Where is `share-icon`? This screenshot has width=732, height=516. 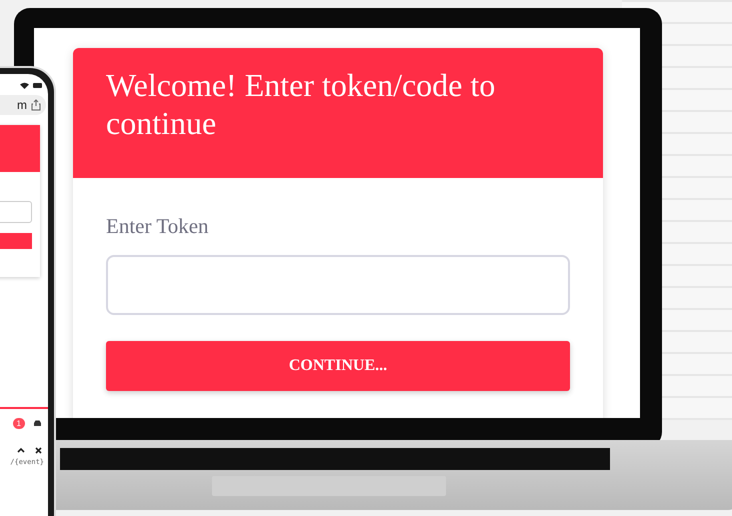 share-icon is located at coordinates (36, 105).